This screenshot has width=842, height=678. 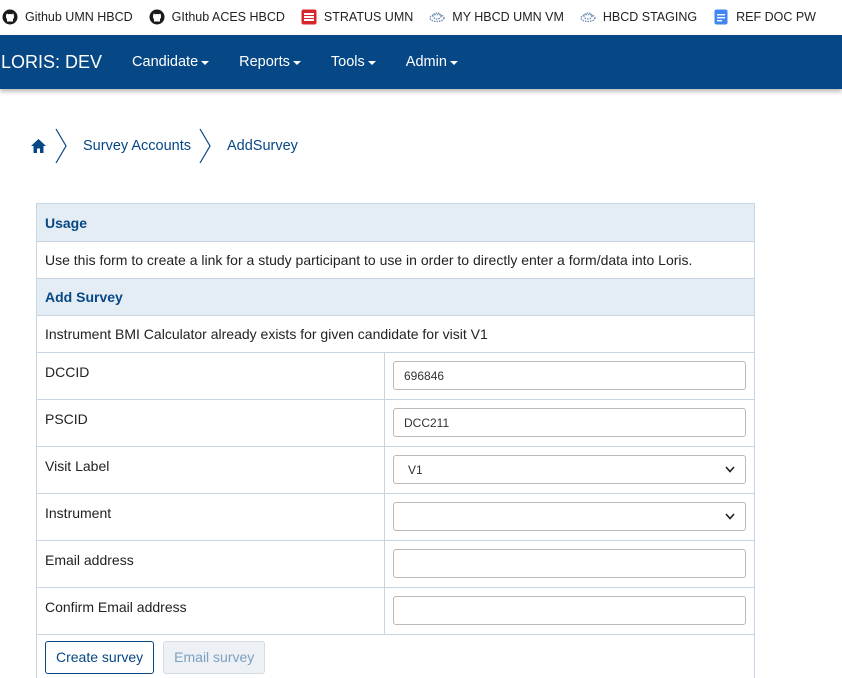 What do you see at coordinates (569, 375) in the screenshot?
I see `dccid-input: 696846` at bounding box center [569, 375].